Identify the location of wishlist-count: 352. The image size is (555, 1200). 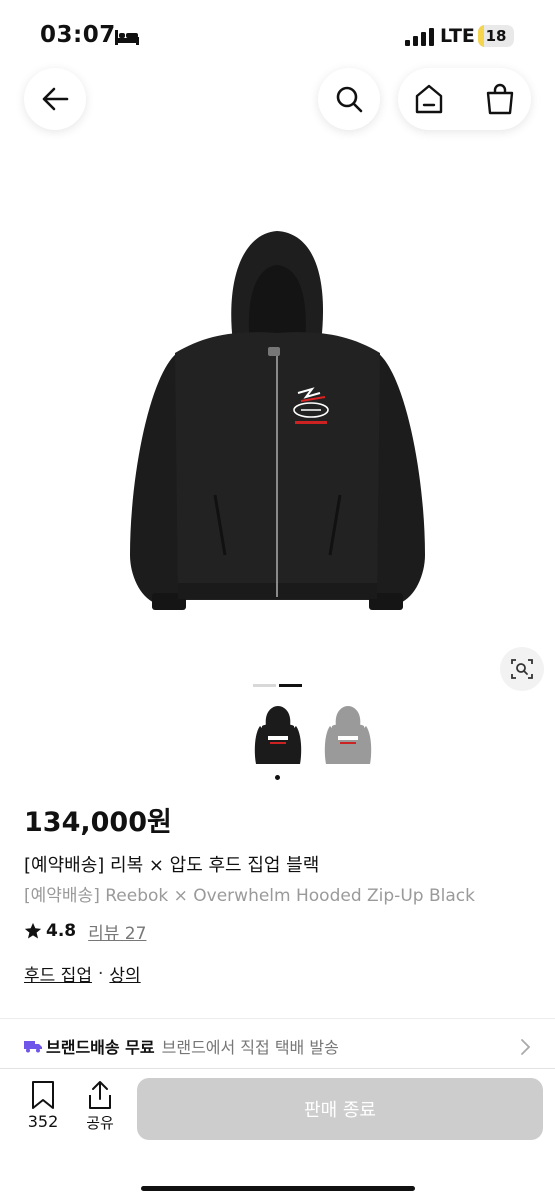
(43, 1121).